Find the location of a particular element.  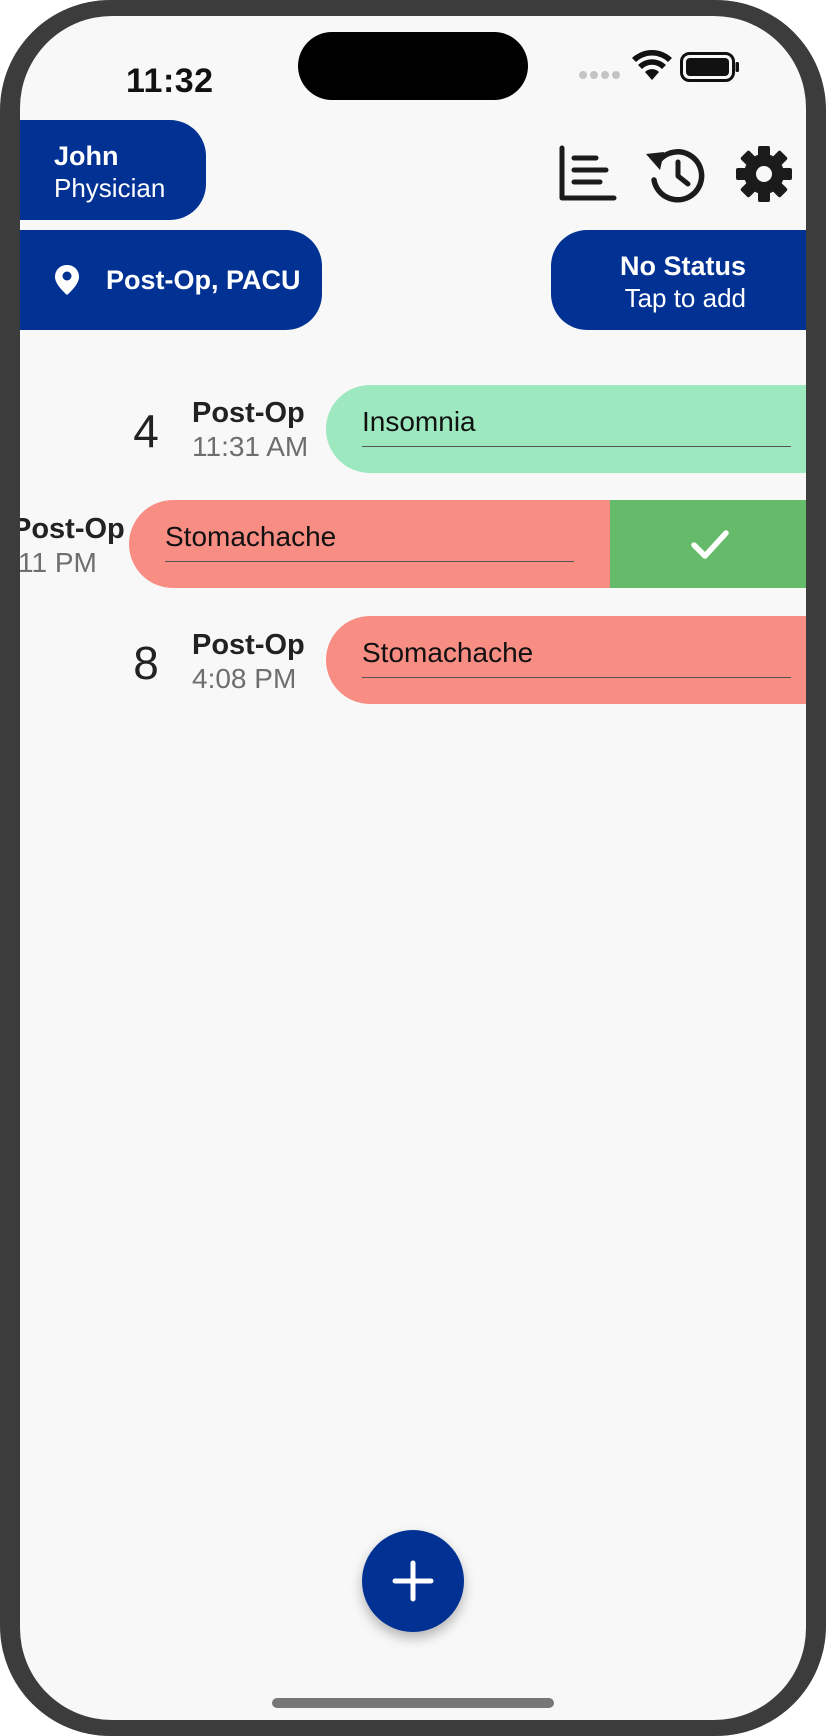

stats-list-icon is located at coordinates (586, 174).